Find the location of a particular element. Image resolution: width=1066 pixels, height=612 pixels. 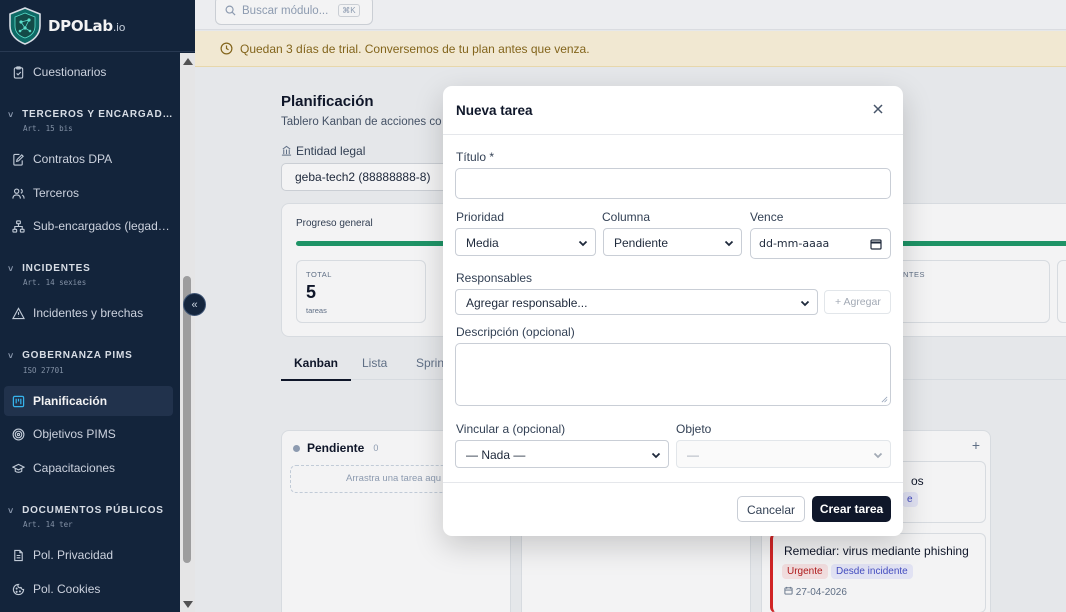

add-responsable-button: + Agregar is located at coordinates (857, 302).